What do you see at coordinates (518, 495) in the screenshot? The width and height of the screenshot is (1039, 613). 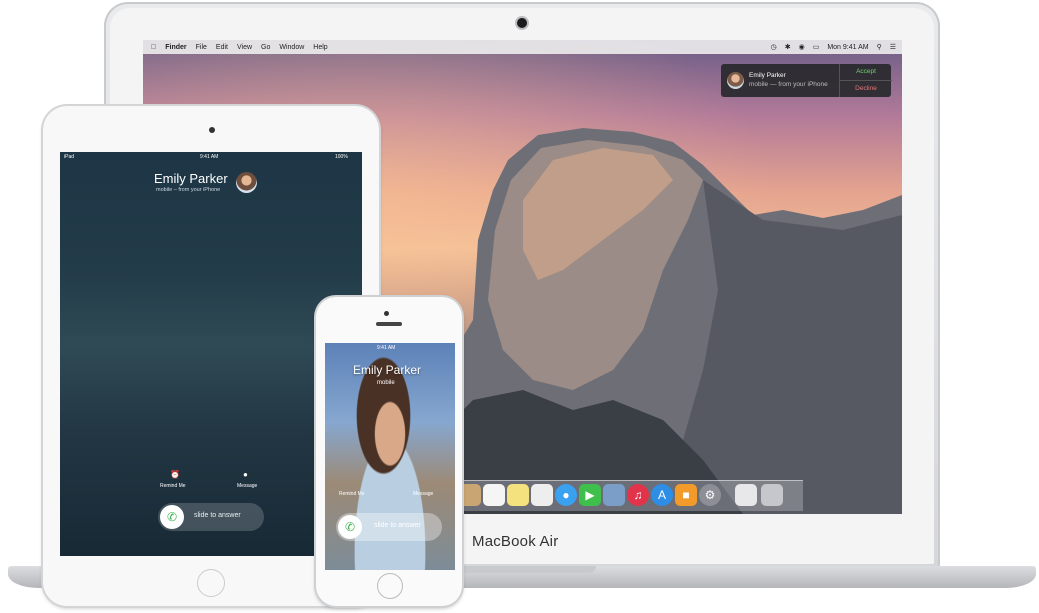 I see `notes-icon` at bounding box center [518, 495].